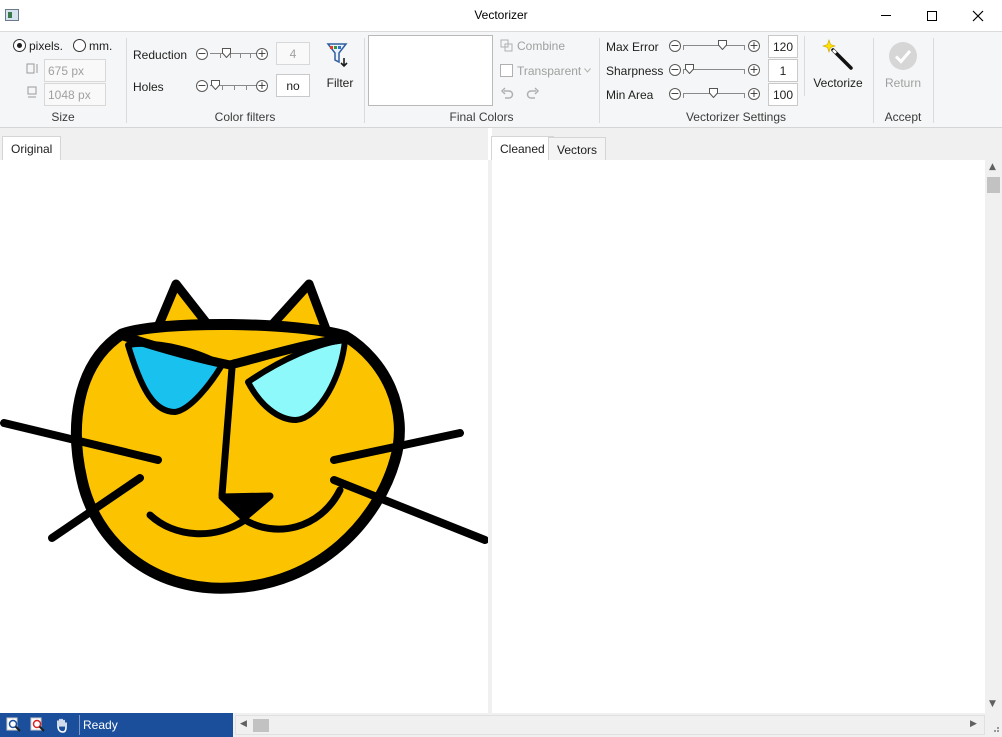 The width and height of the screenshot is (1002, 737). What do you see at coordinates (541, 46) in the screenshot?
I see `combine-button: Combine` at bounding box center [541, 46].